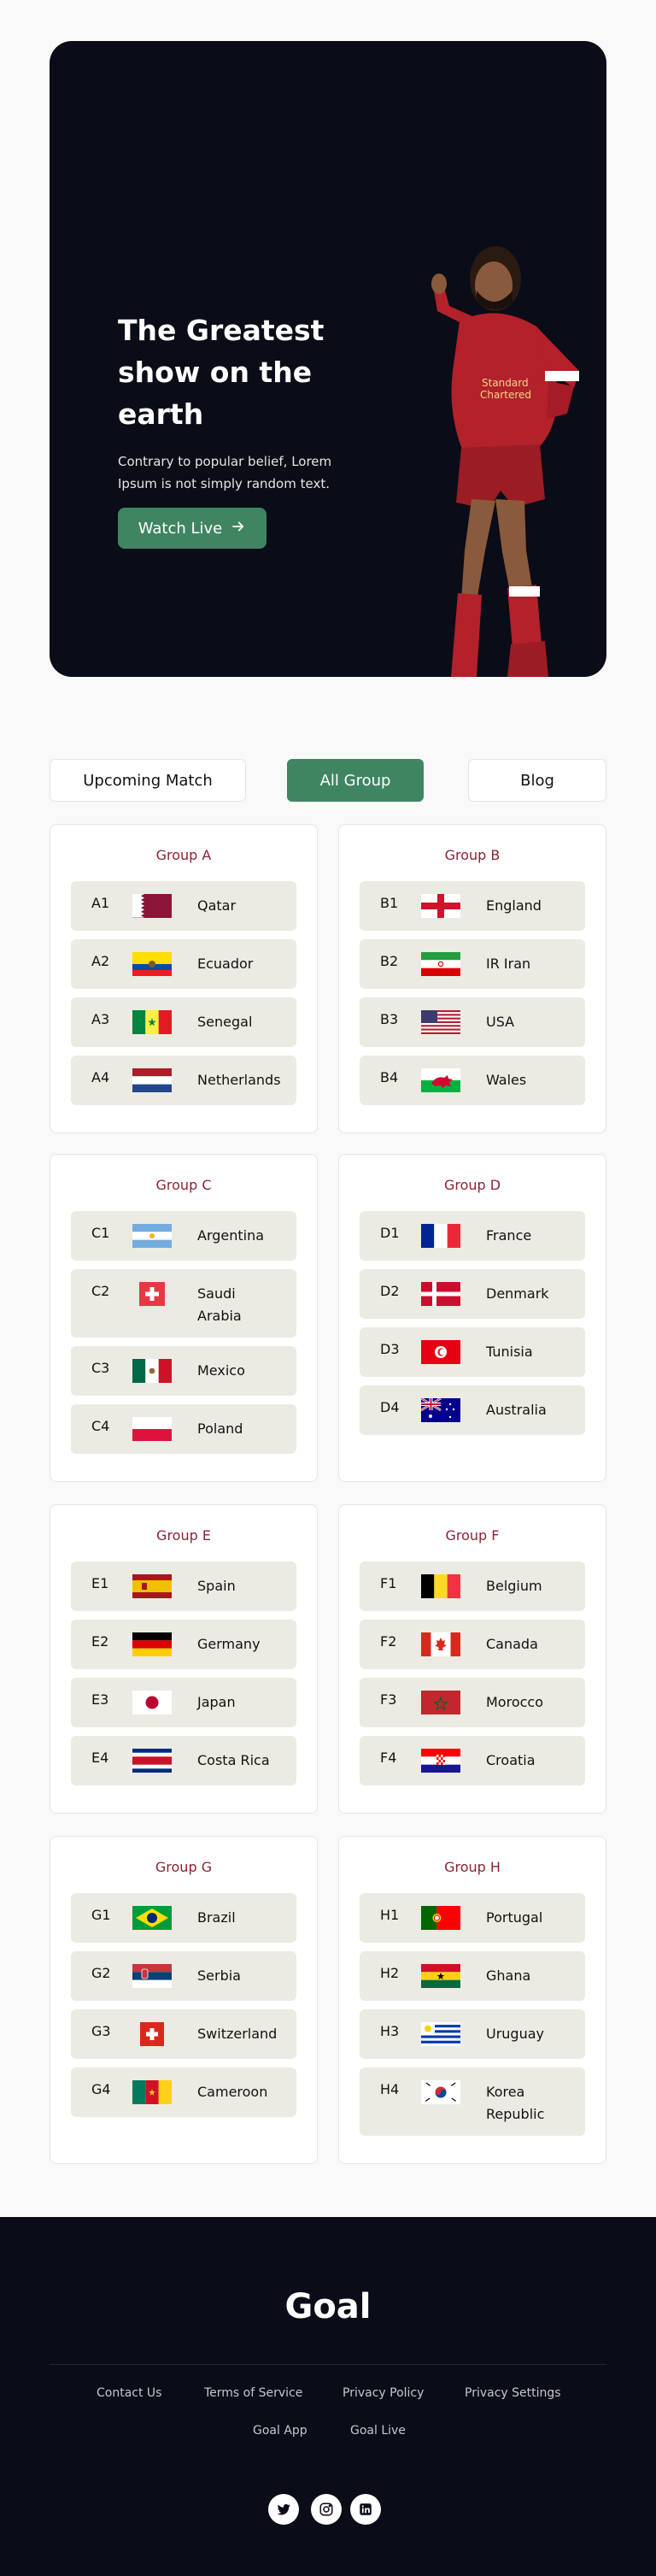 The height and width of the screenshot is (2576, 656). What do you see at coordinates (152, 2092) in the screenshot?
I see `cameroon-flag-icon` at bounding box center [152, 2092].